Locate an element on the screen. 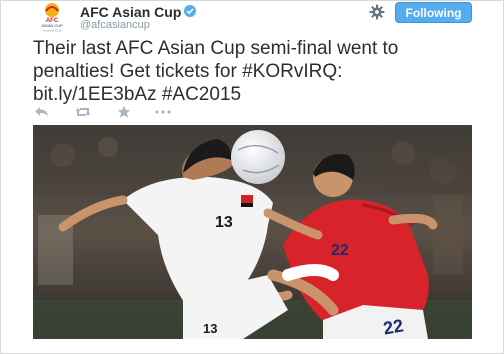 The width and height of the screenshot is (504, 354). svg-text: ASIAN CUP is located at coordinates (52, 25).